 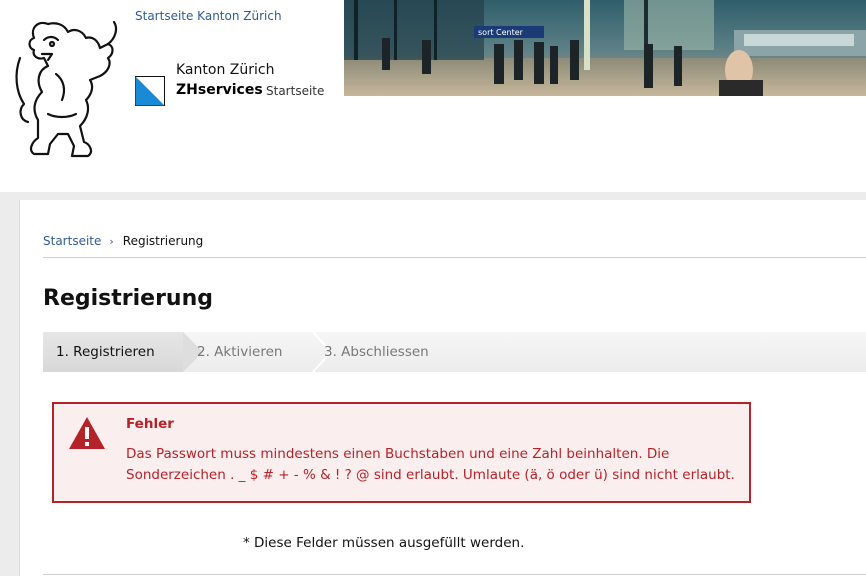 What do you see at coordinates (208, 16) in the screenshot?
I see `top-link-kanton: Startseite Kanton Zürich` at bounding box center [208, 16].